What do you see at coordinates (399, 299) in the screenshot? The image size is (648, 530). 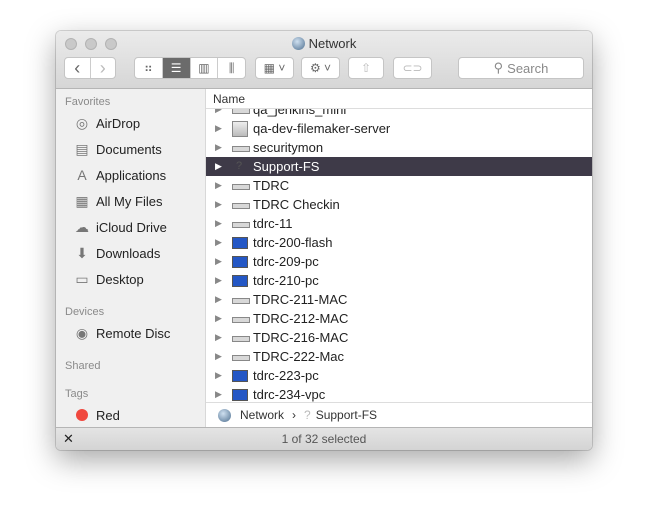 I see `list-item: ▶ TDRC-211-MAC` at bounding box center [399, 299].